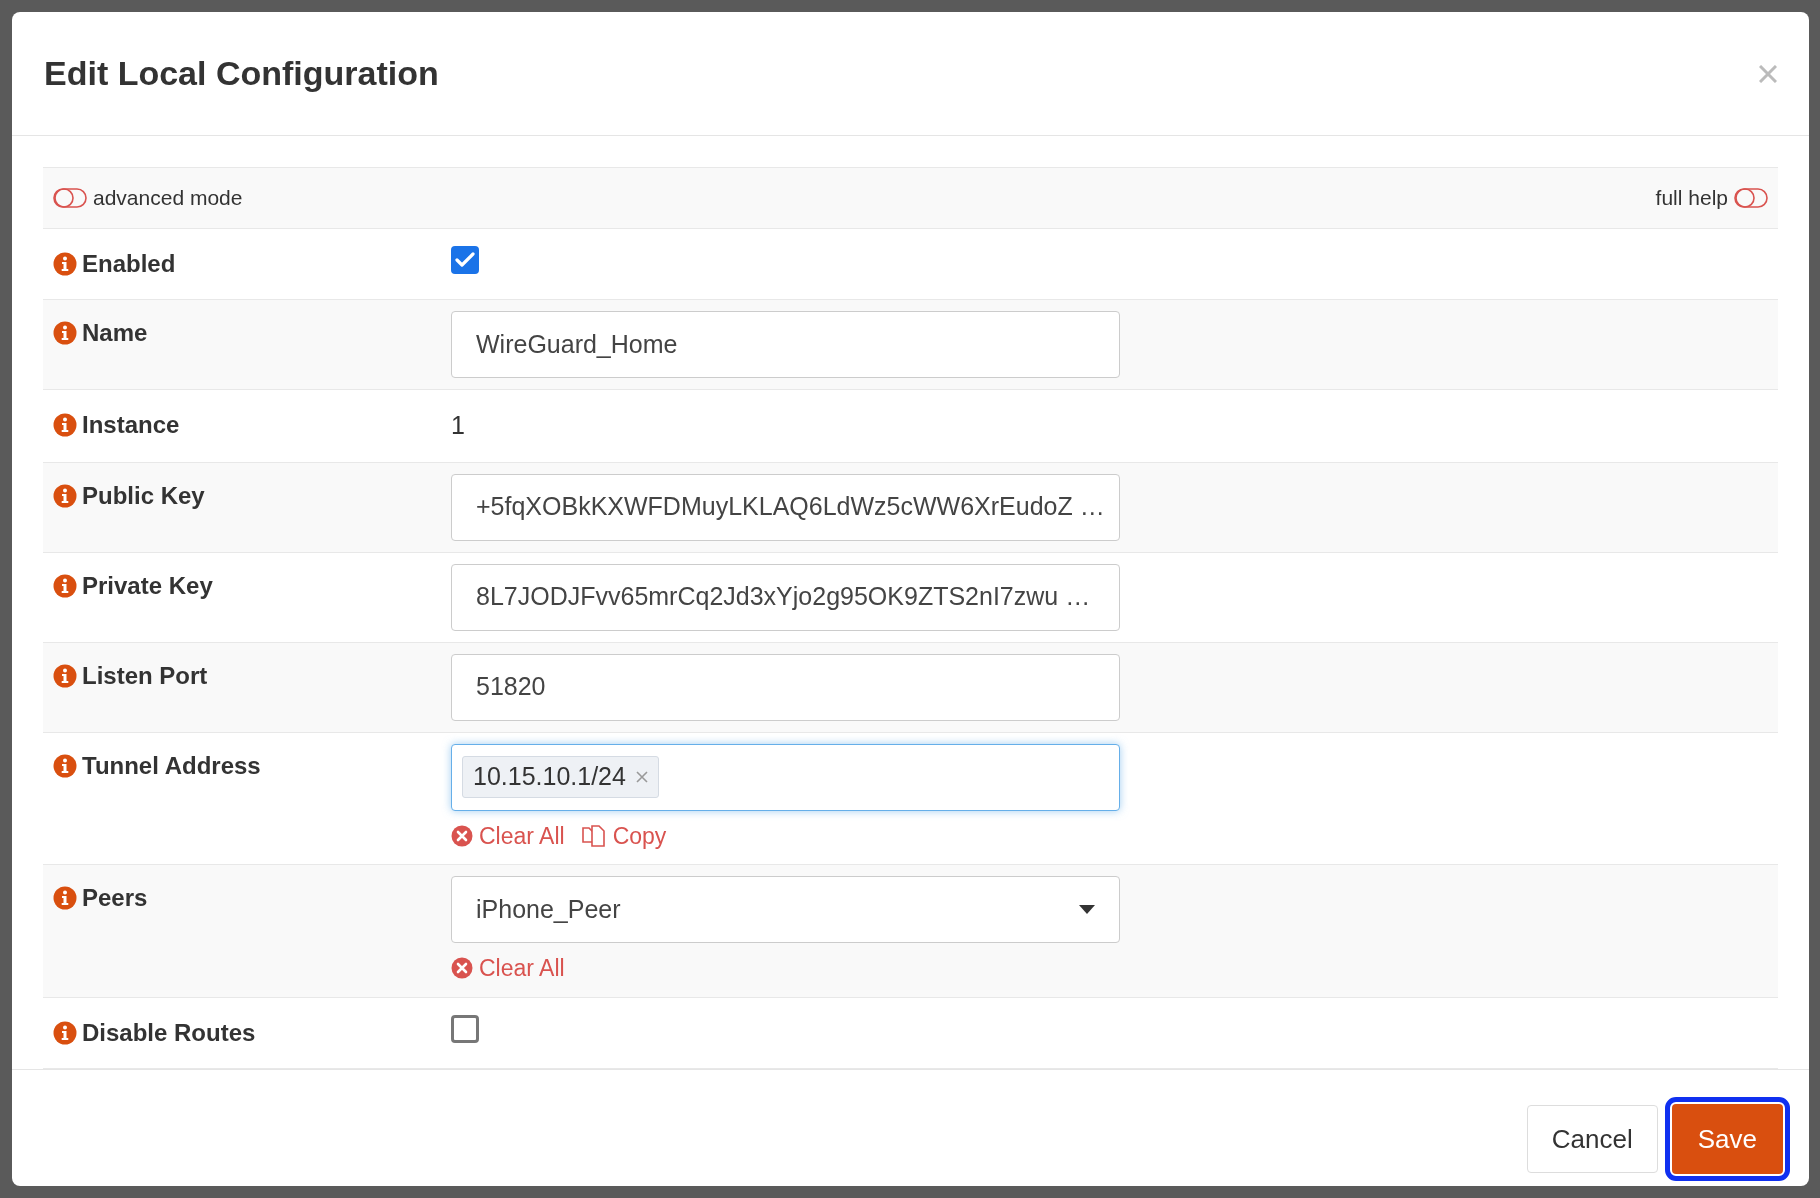 This screenshot has height=1198, width=1820. Describe the element at coordinates (131, 425) in the screenshot. I see `field-label: Instance` at that location.